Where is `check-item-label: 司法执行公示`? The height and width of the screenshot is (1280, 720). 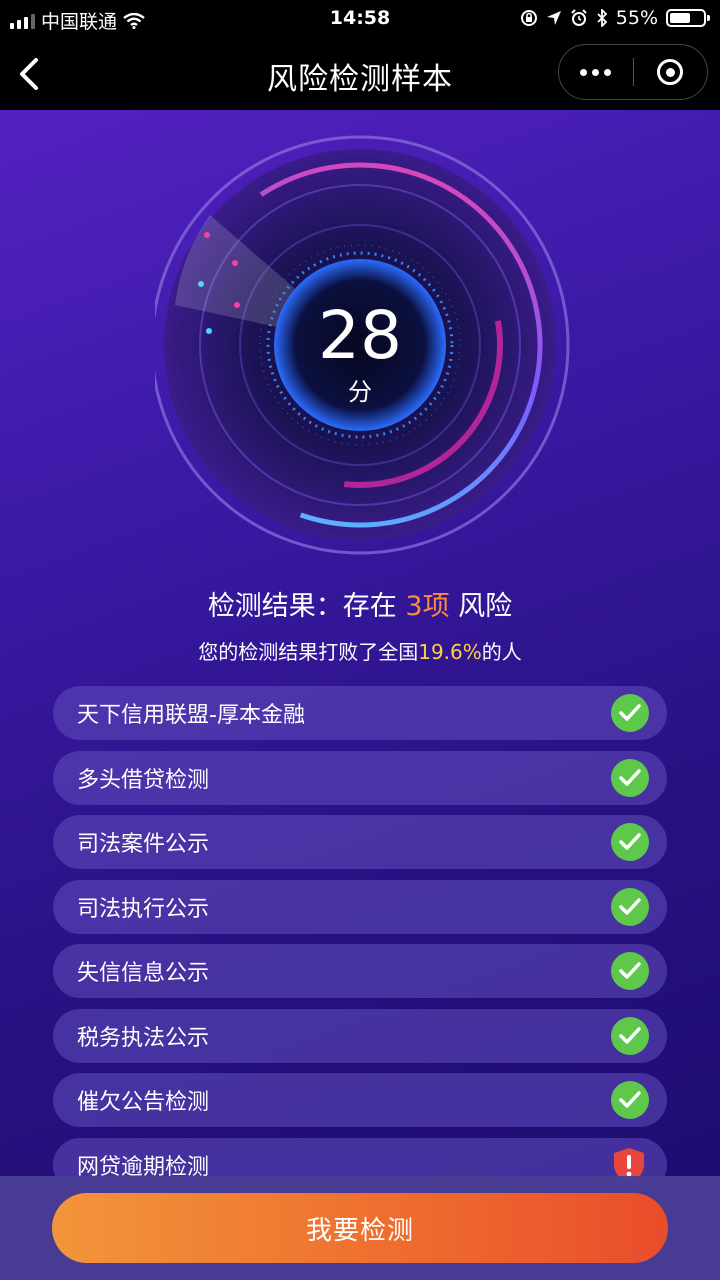 check-item-label: 司法执行公示 is located at coordinates (143, 909).